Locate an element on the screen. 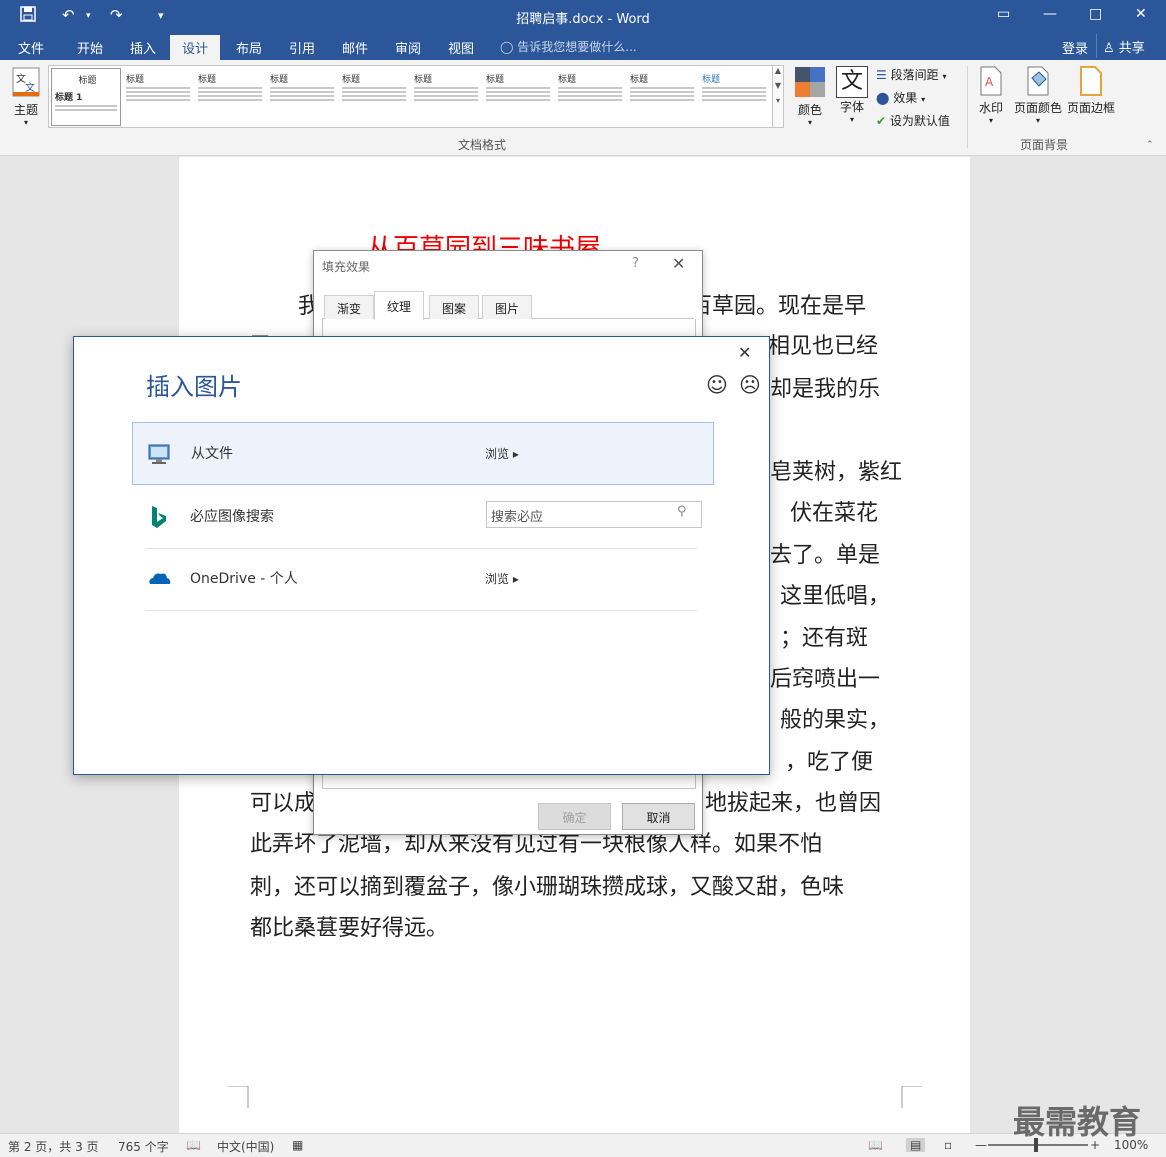  share-button: ♙ 共享 is located at coordinates (1129, 46).